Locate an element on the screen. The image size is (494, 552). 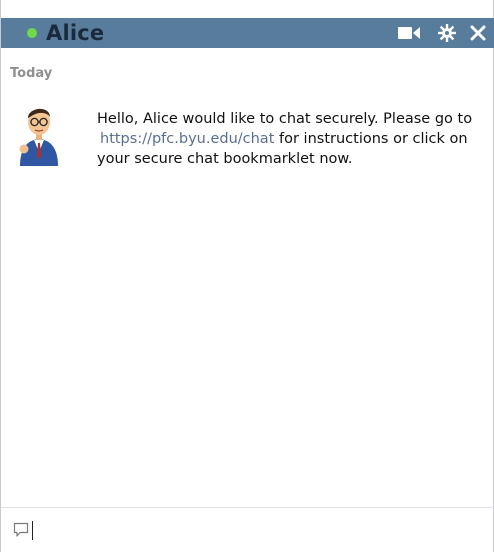
online-status-indicator is located at coordinates (32, 33).